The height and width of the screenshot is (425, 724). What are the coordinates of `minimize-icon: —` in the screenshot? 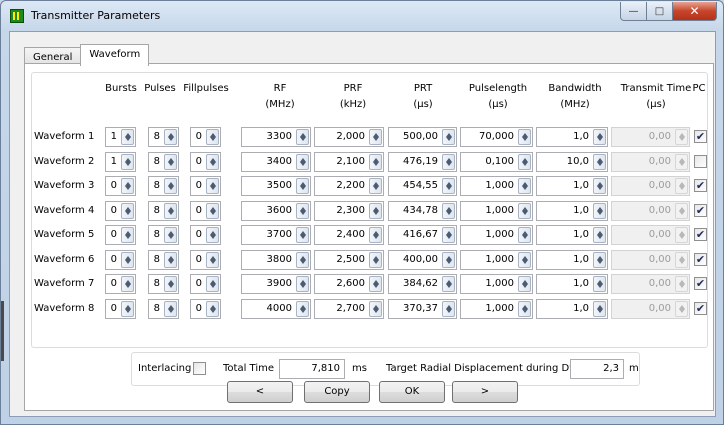 It's located at (633, 11).